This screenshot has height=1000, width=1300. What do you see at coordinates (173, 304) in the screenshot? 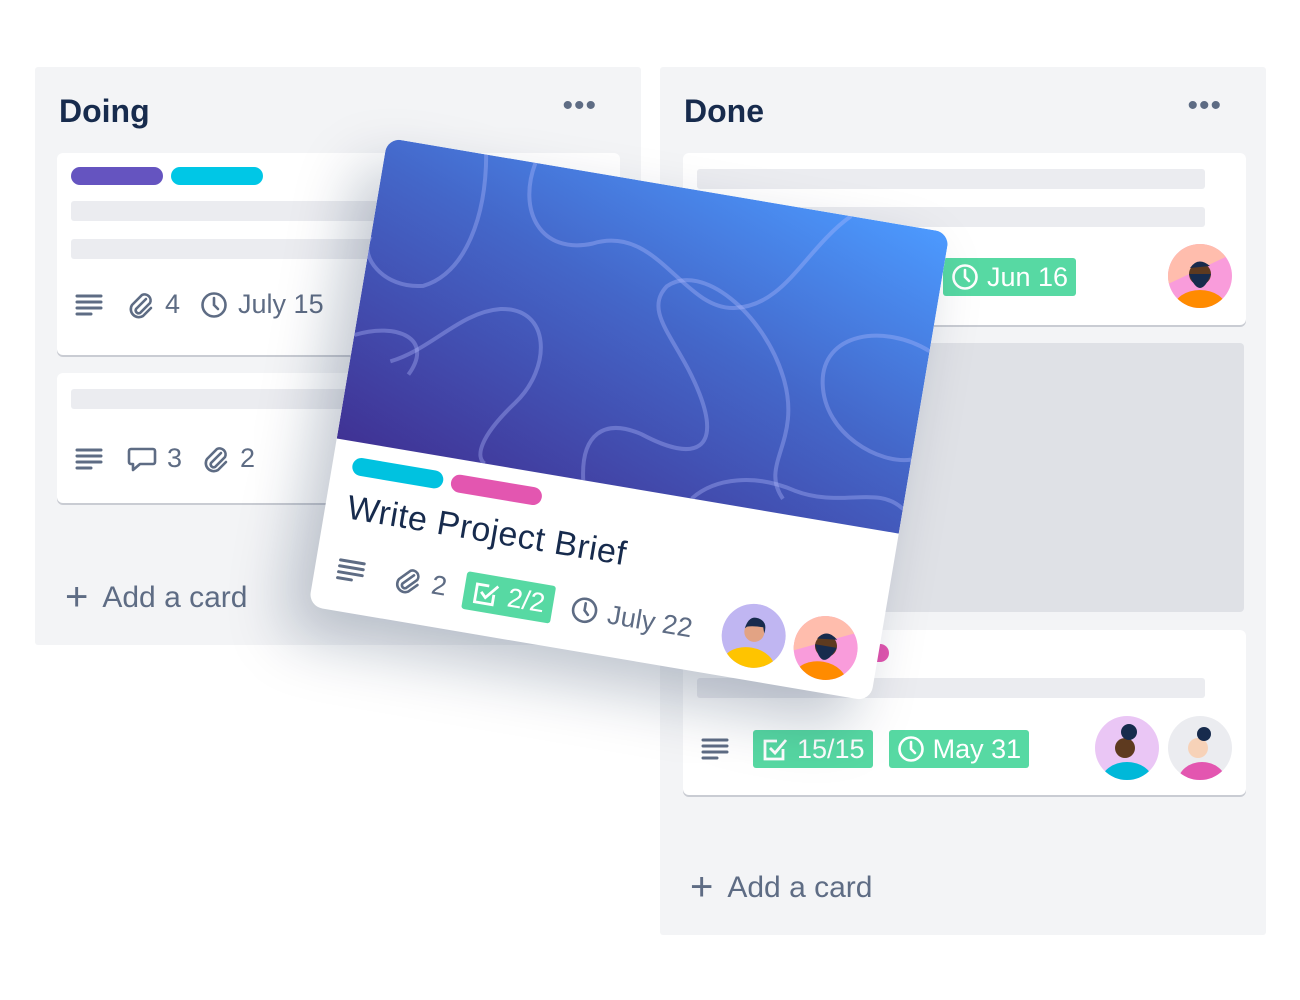
I see `attachment-count: 4` at bounding box center [173, 304].